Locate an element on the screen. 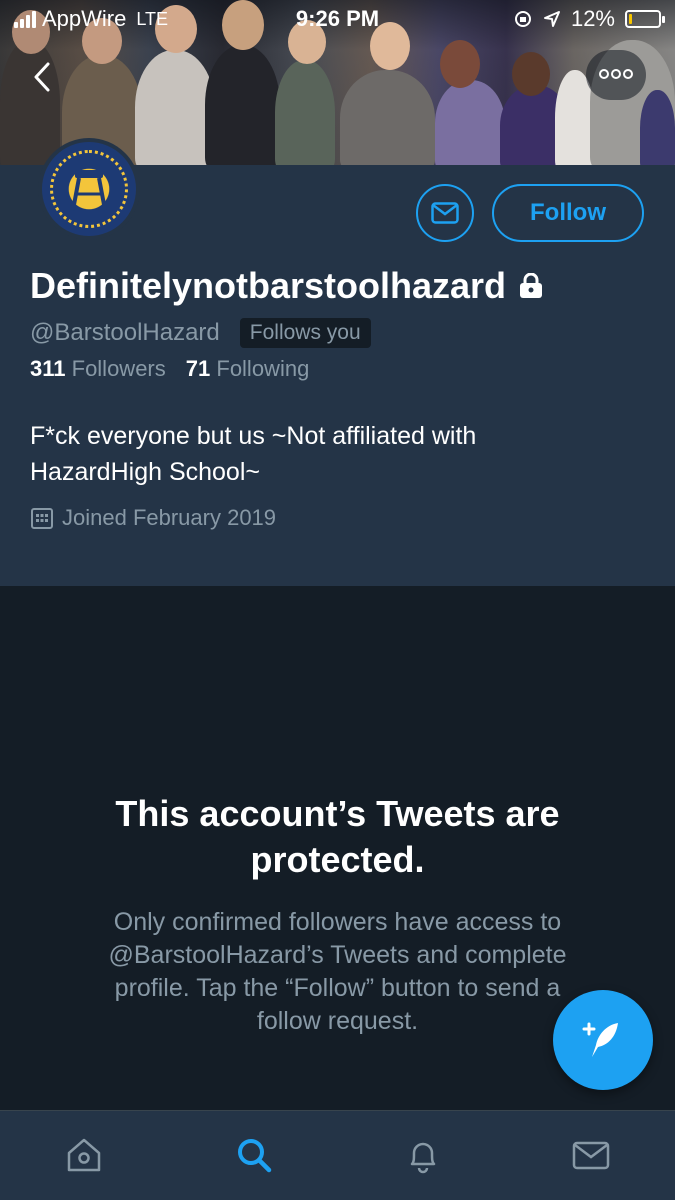  lock-icon is located at coordinates (531, 285).